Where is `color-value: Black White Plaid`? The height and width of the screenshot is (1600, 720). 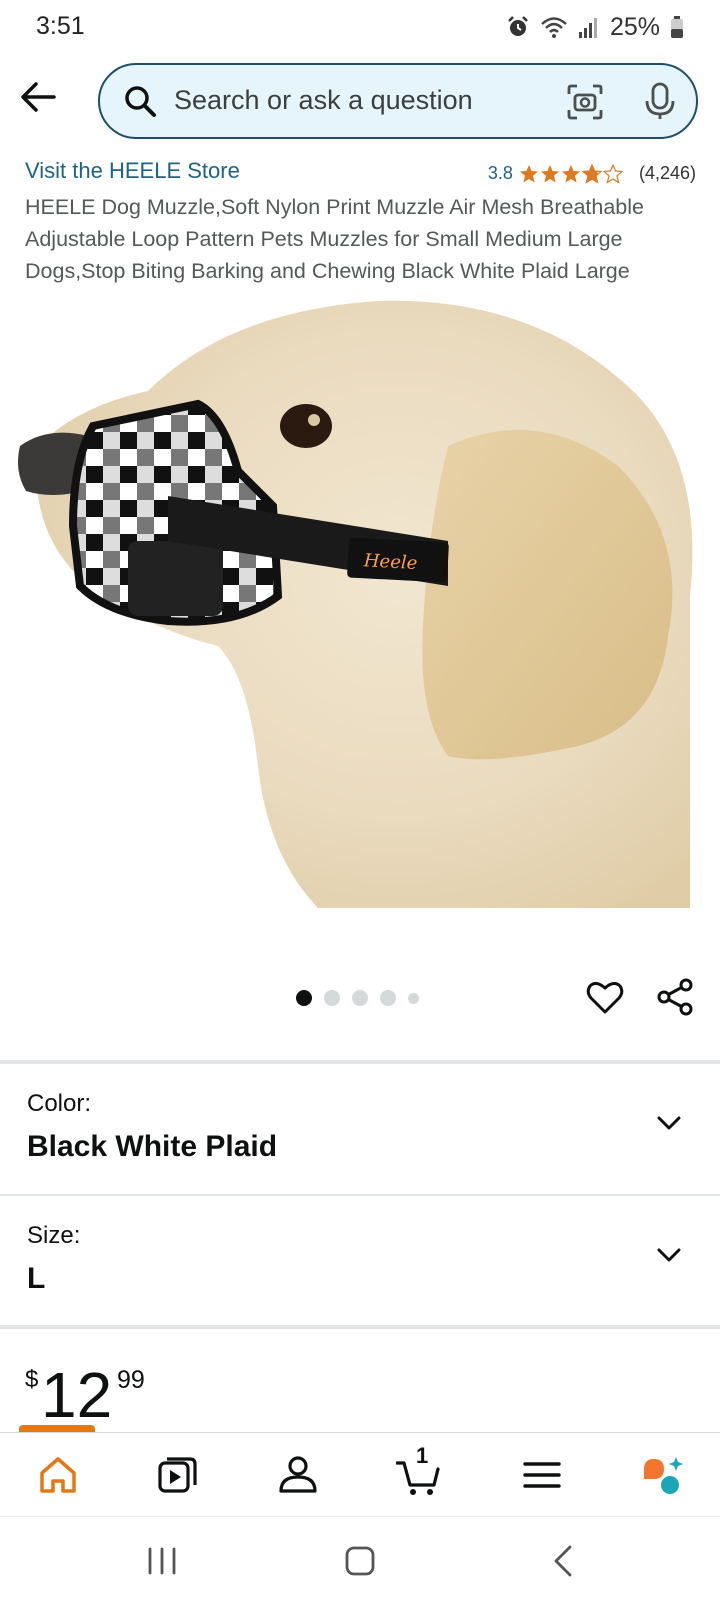
color-value: Black White Plaid is located at coordinates (152, 1146).